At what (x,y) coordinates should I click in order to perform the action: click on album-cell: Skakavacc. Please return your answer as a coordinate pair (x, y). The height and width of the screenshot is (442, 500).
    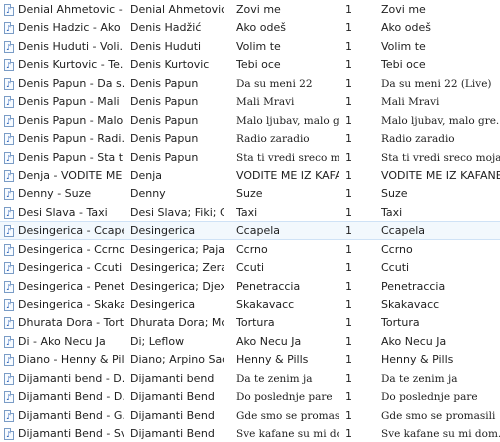
    Looking at the image, I should click on (410, 304).